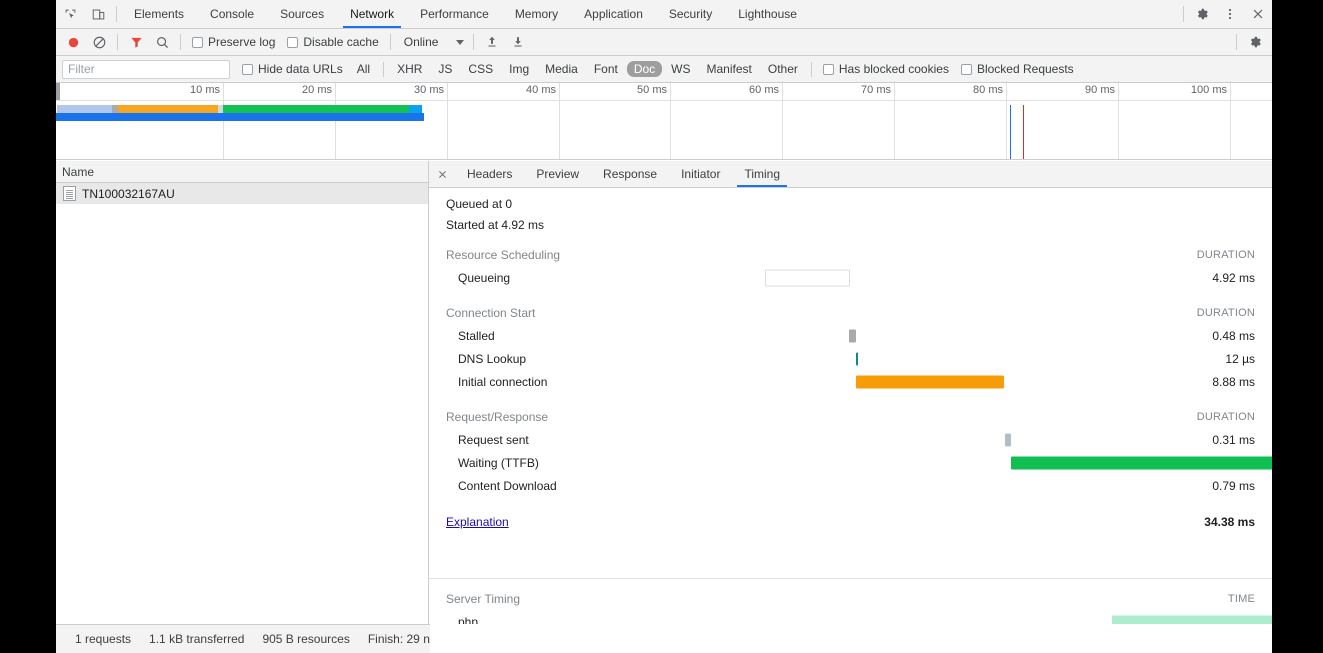  What do you see at coordinates (1233, 335) in the screenshot?
I see `timing-row-value: 0.48 ms` at bounding box center [1233, 335].